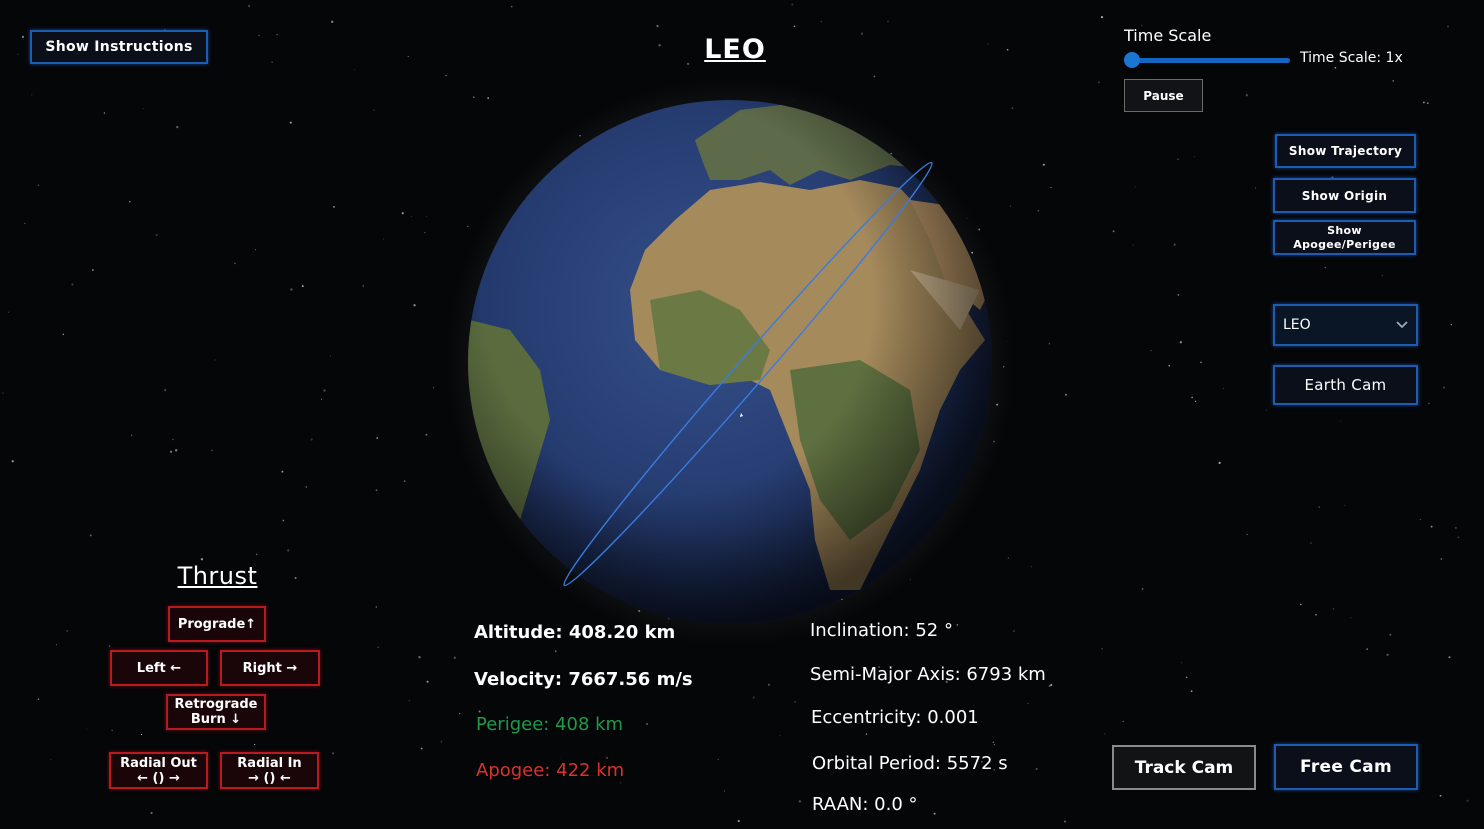  What do you see at coordinates (575, 632) in the screenshot?
I see `altitude-readout: Altitude: 408.20 km` at bounding box center [575, 632].